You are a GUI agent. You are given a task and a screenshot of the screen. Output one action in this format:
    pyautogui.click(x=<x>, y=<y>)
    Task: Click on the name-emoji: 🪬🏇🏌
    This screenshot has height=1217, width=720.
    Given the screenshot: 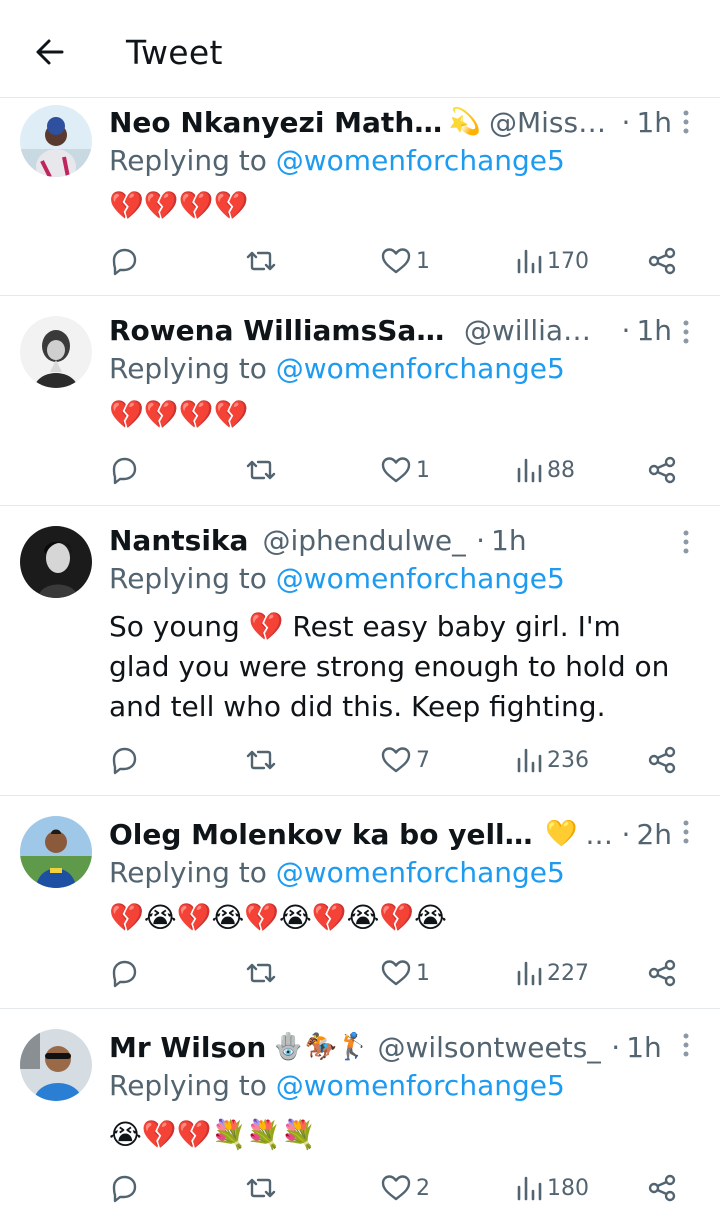 What is the action you would take?
    pyautogui.click(x=321, y=1047)
    